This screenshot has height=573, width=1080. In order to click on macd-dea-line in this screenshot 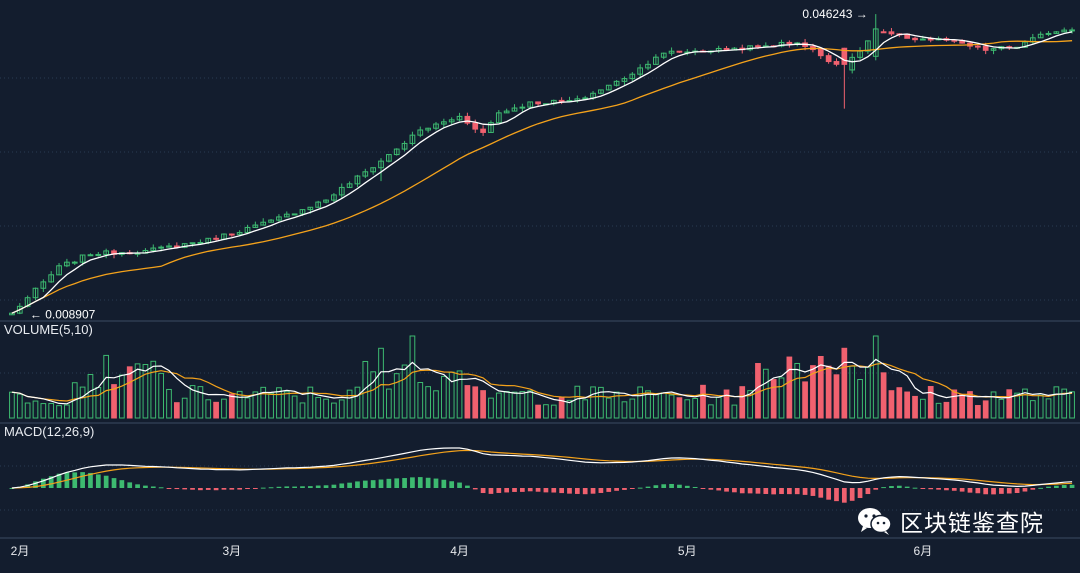, I will do `click(542, 469)`.